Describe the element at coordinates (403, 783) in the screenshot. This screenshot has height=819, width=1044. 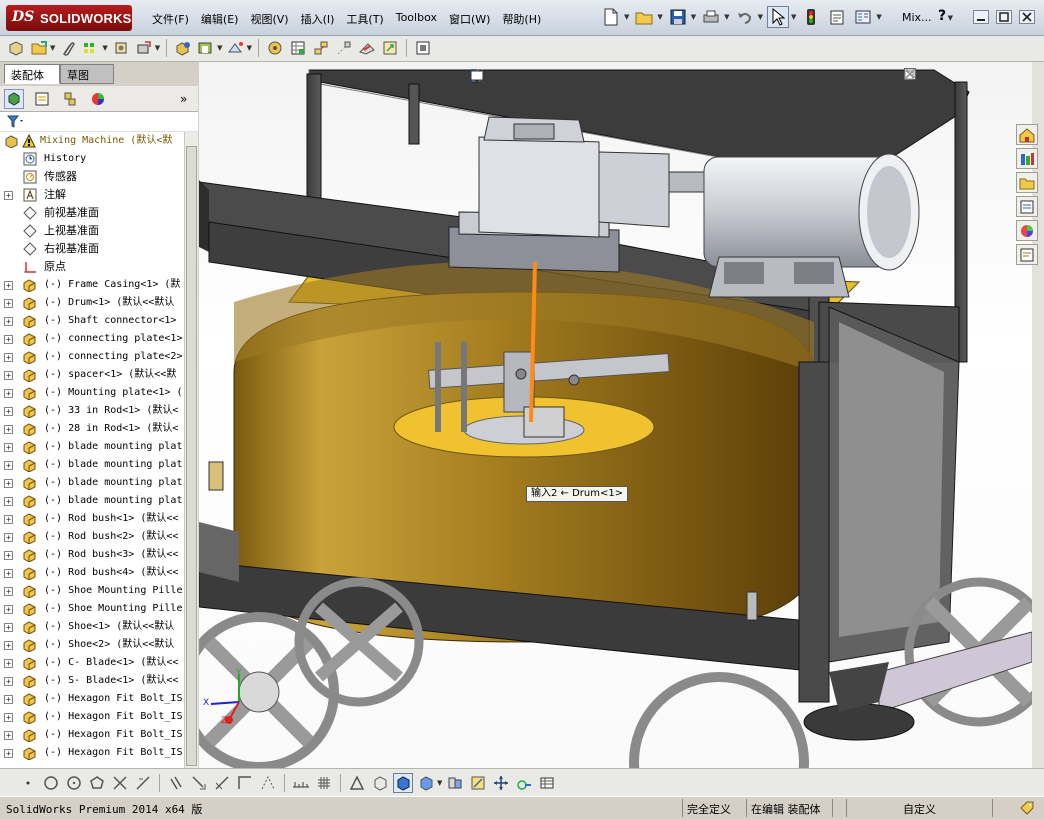
I see `shaded-with-edges-tool` at that location.